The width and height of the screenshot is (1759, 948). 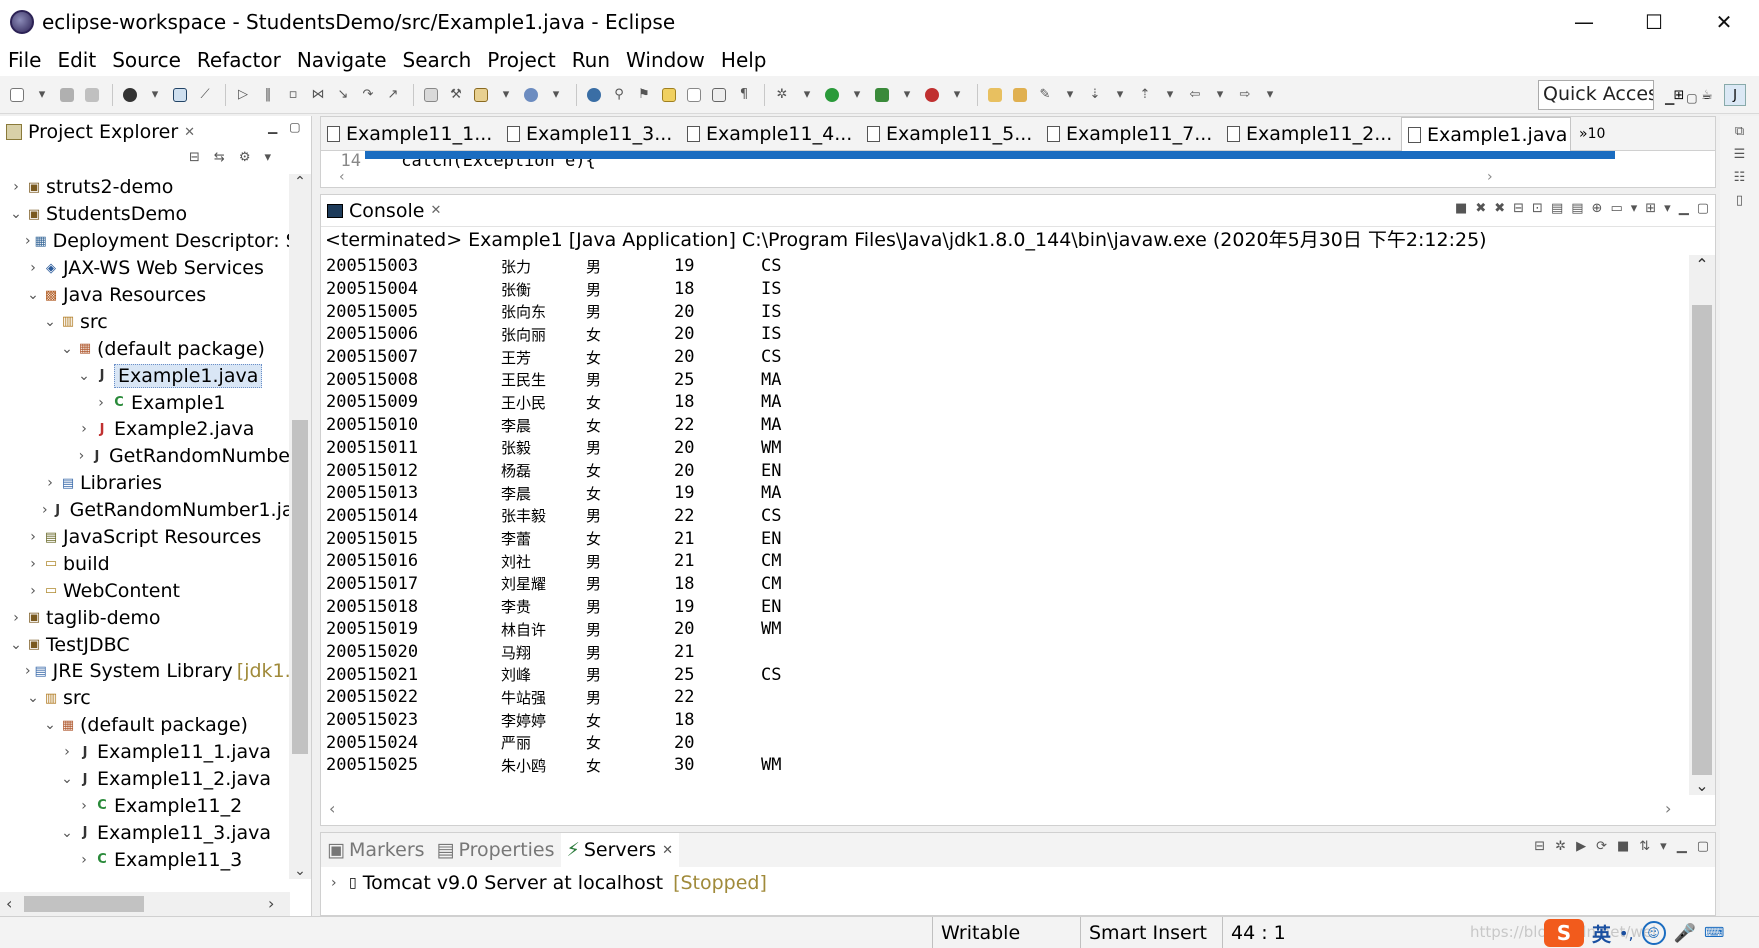 What do you see at coordinates (1245, 95) in the screenshot?
I see `forward-icon: ⇨` at bounding box center [1245, 95].